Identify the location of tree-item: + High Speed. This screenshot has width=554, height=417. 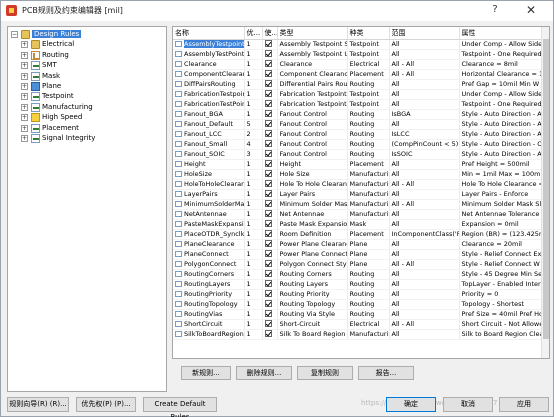
(87, 117).